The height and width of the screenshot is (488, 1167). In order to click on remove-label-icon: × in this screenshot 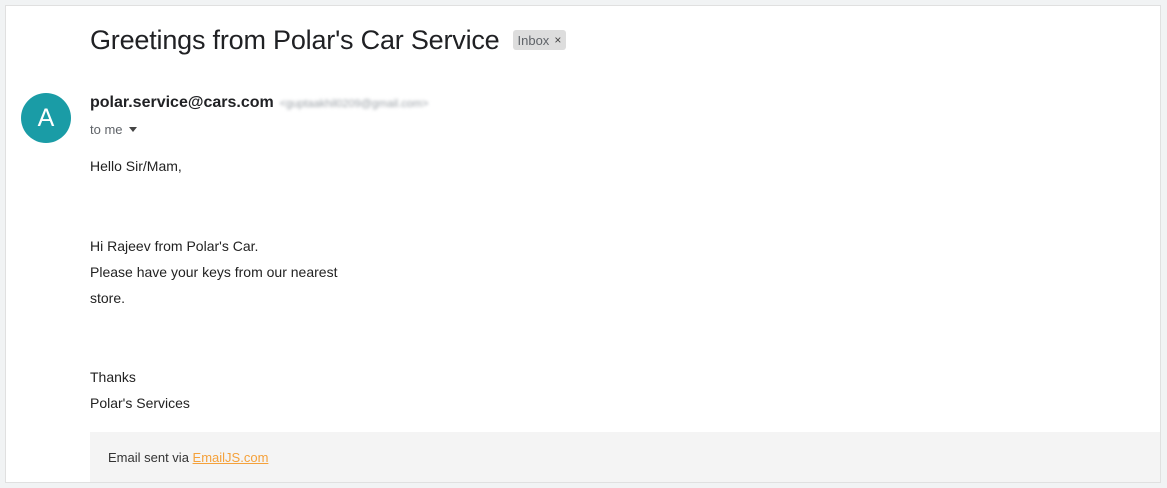, I will do `click(557, 40)`.